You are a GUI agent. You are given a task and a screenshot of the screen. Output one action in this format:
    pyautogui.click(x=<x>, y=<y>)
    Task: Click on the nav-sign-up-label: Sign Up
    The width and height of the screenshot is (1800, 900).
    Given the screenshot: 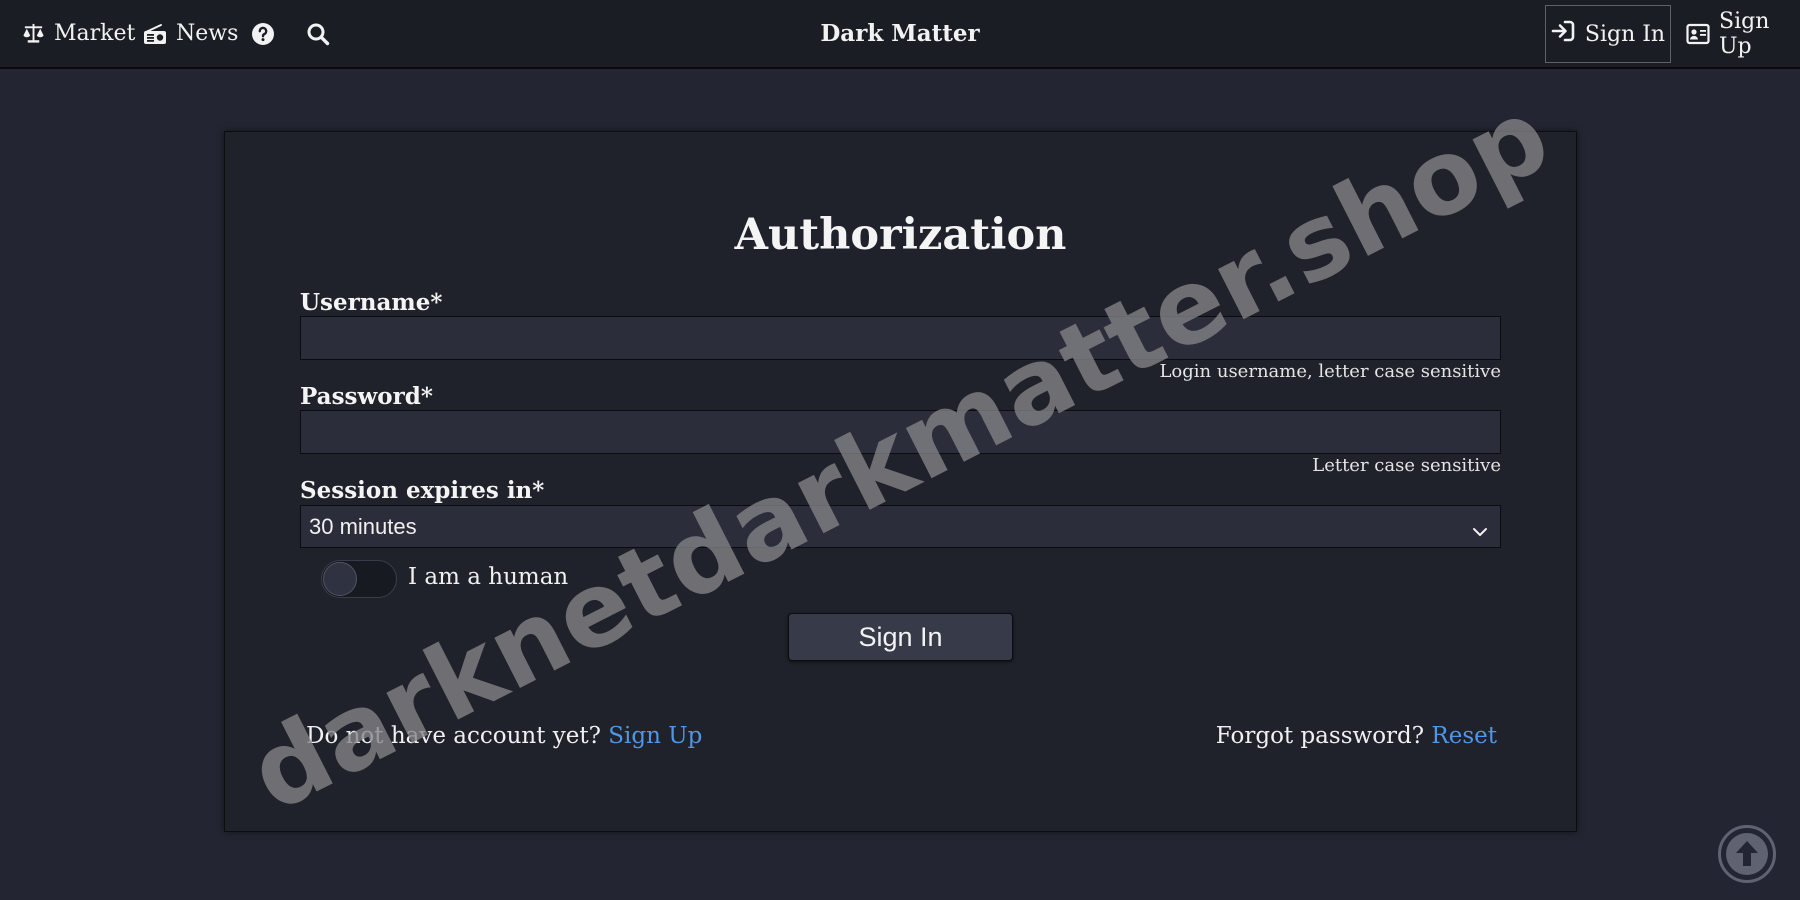 What is the action you would take?
    pyautogui.click(x=1744, y=33)
    